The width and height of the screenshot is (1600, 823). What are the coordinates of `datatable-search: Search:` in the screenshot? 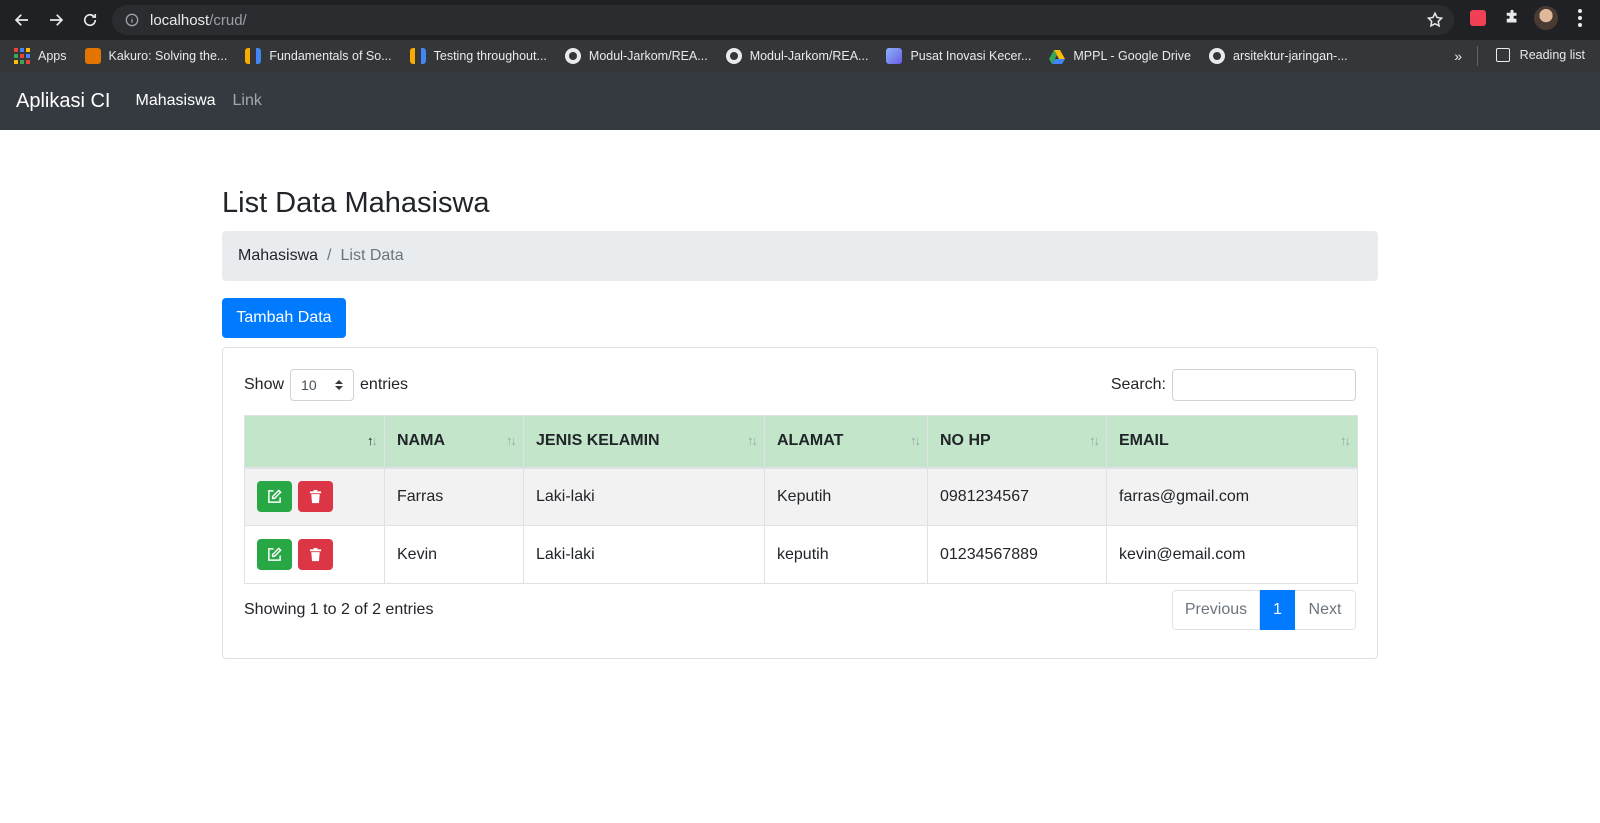 It's located at (1233, 385).